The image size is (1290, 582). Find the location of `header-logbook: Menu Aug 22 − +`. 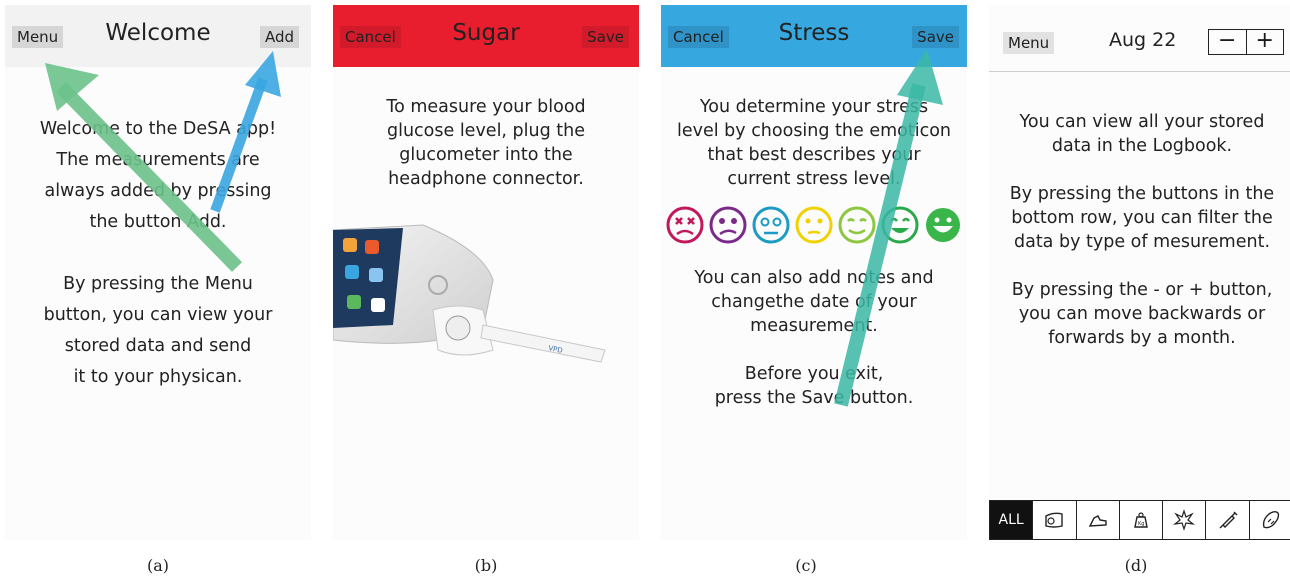

header-logbook: Menu Aug 22 − + is located at coordinates (1139, 38).